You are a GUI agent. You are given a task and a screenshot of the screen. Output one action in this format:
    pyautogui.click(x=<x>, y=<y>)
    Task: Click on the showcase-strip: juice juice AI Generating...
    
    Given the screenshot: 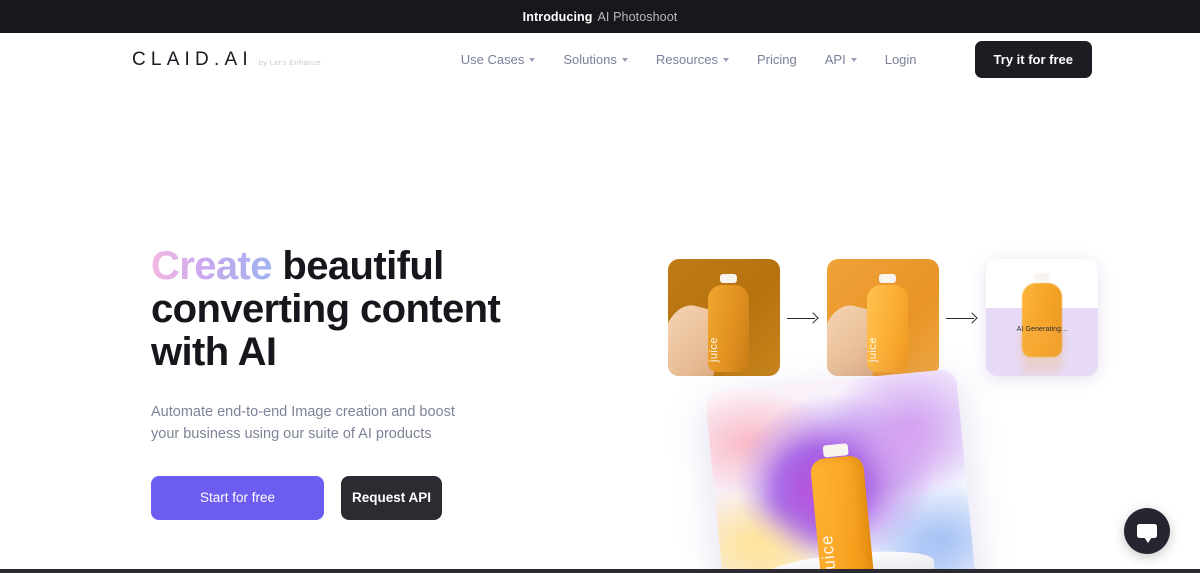 What is the action you would take?
    pyautogui.click(x=883, y=317)
    